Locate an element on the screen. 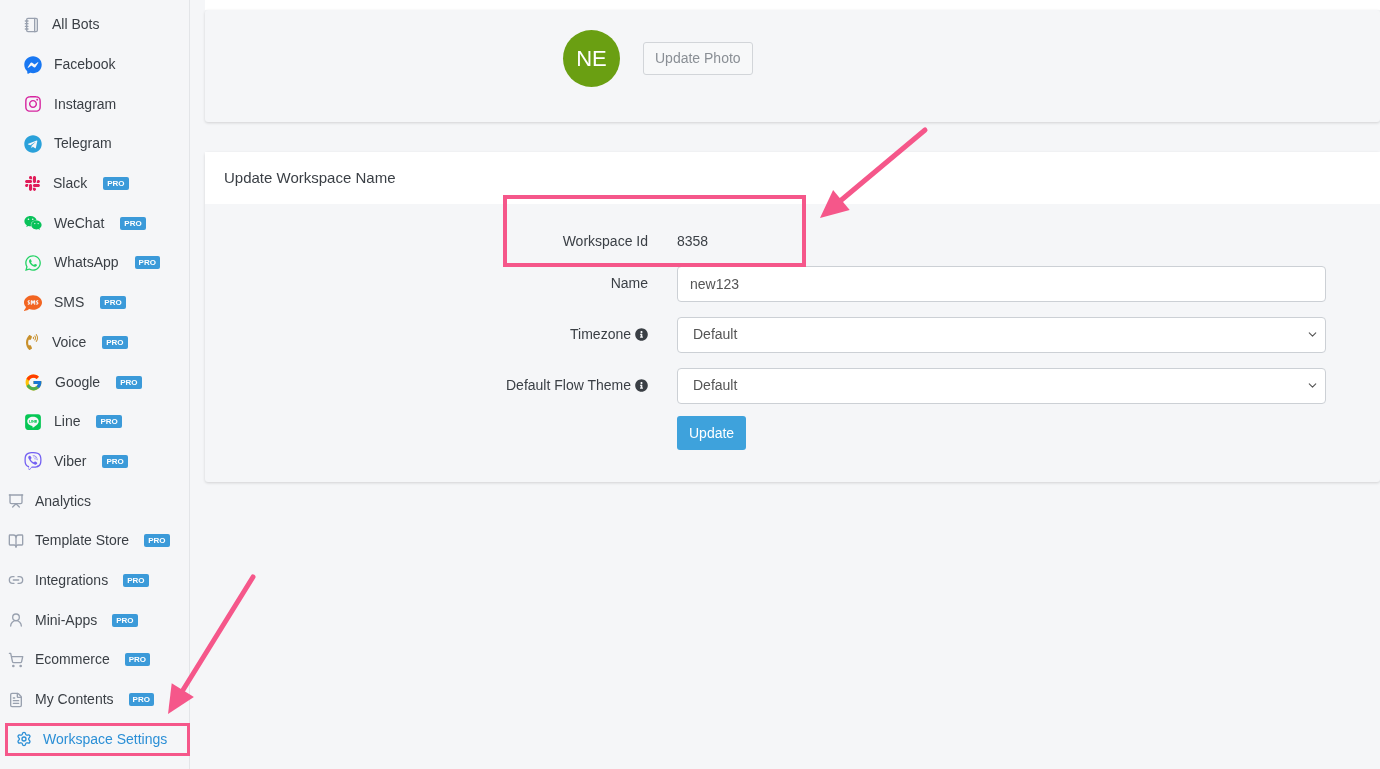  presentation-icon is located at coordinates (16, 501).